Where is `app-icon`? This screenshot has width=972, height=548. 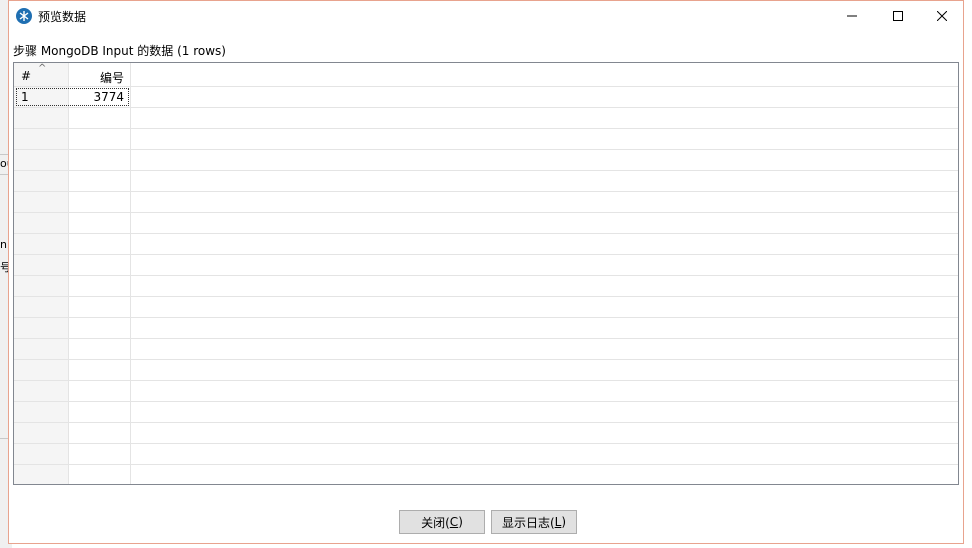 app-icon is located at coordinates (24, 16).